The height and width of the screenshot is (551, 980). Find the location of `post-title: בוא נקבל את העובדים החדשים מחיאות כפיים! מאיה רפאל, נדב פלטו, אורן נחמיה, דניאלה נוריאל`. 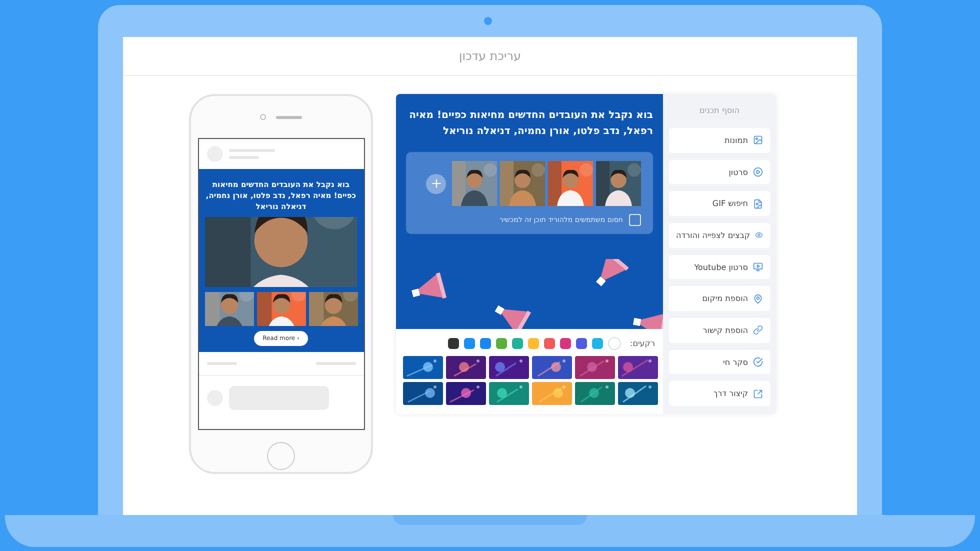

post-title: בוא נקבל את העובדים החדשים מחיאות כפיים! מאיה רפאל, נדב פלטו, אורן נחמיה, דניאלה נוריאל is located at coordinates (530, 124).